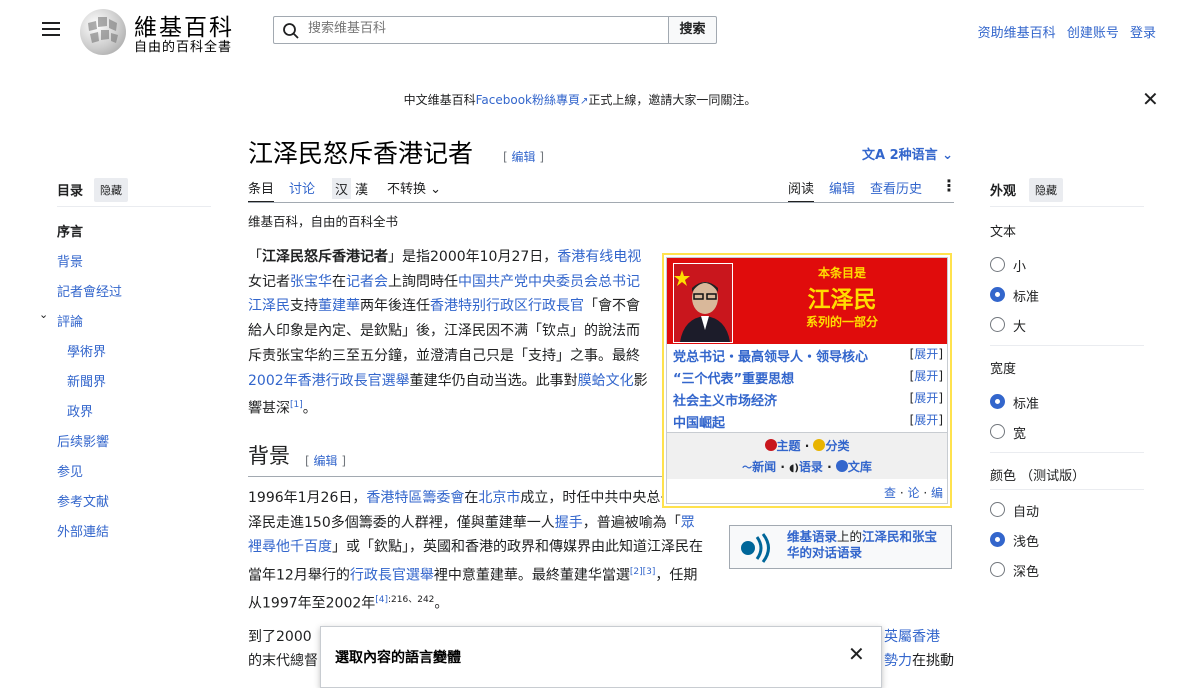 The image size is (1200, 688). I want to click on tab-talk: 讨论, so click(302, 187).